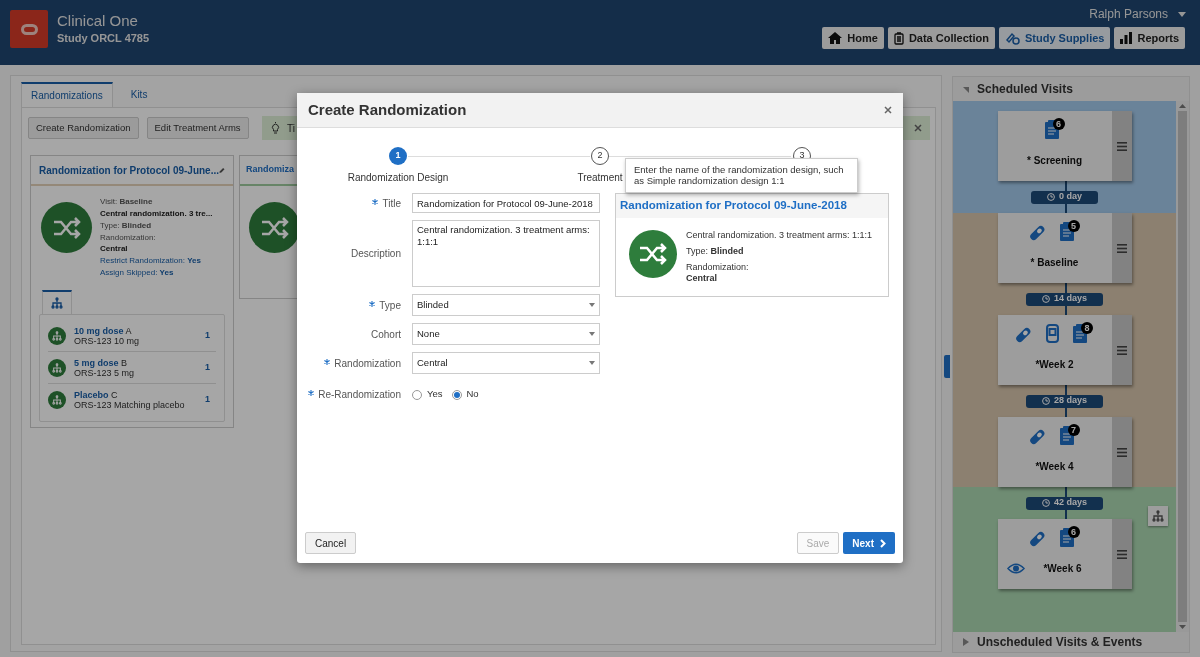 The height and width of the screenshot is (657, 1200). I want to click on count-badge: 8, so click(1087, 328).